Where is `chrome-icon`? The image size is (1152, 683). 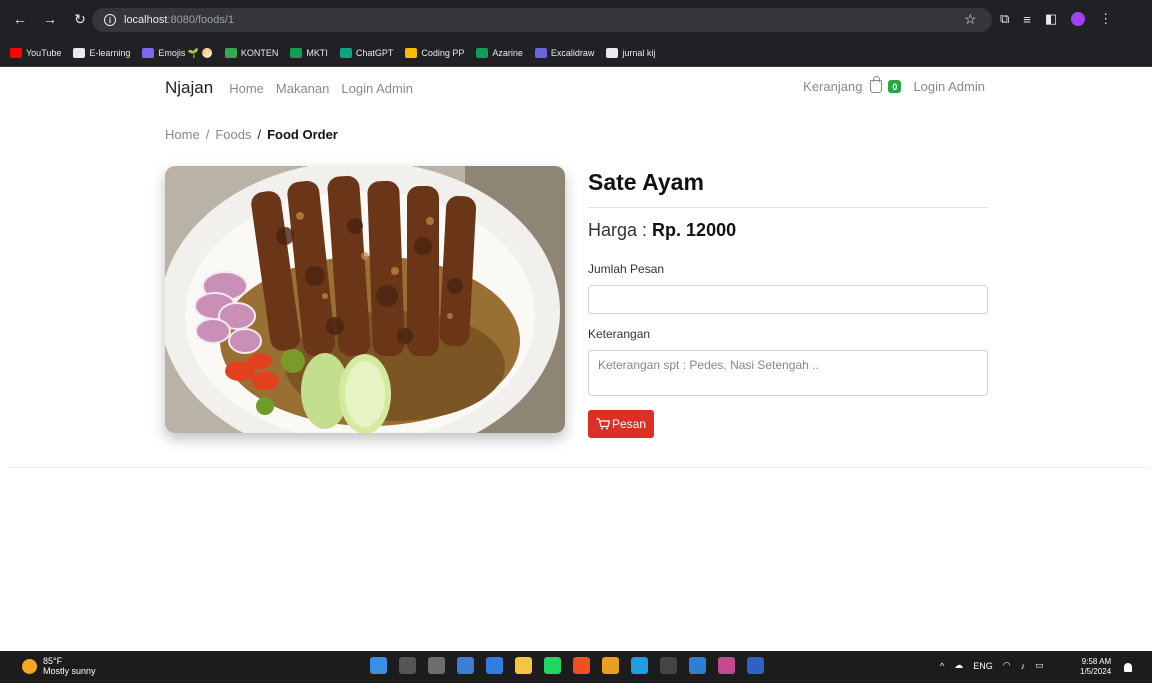 chrome-icon is located at coordinates (610, 665).